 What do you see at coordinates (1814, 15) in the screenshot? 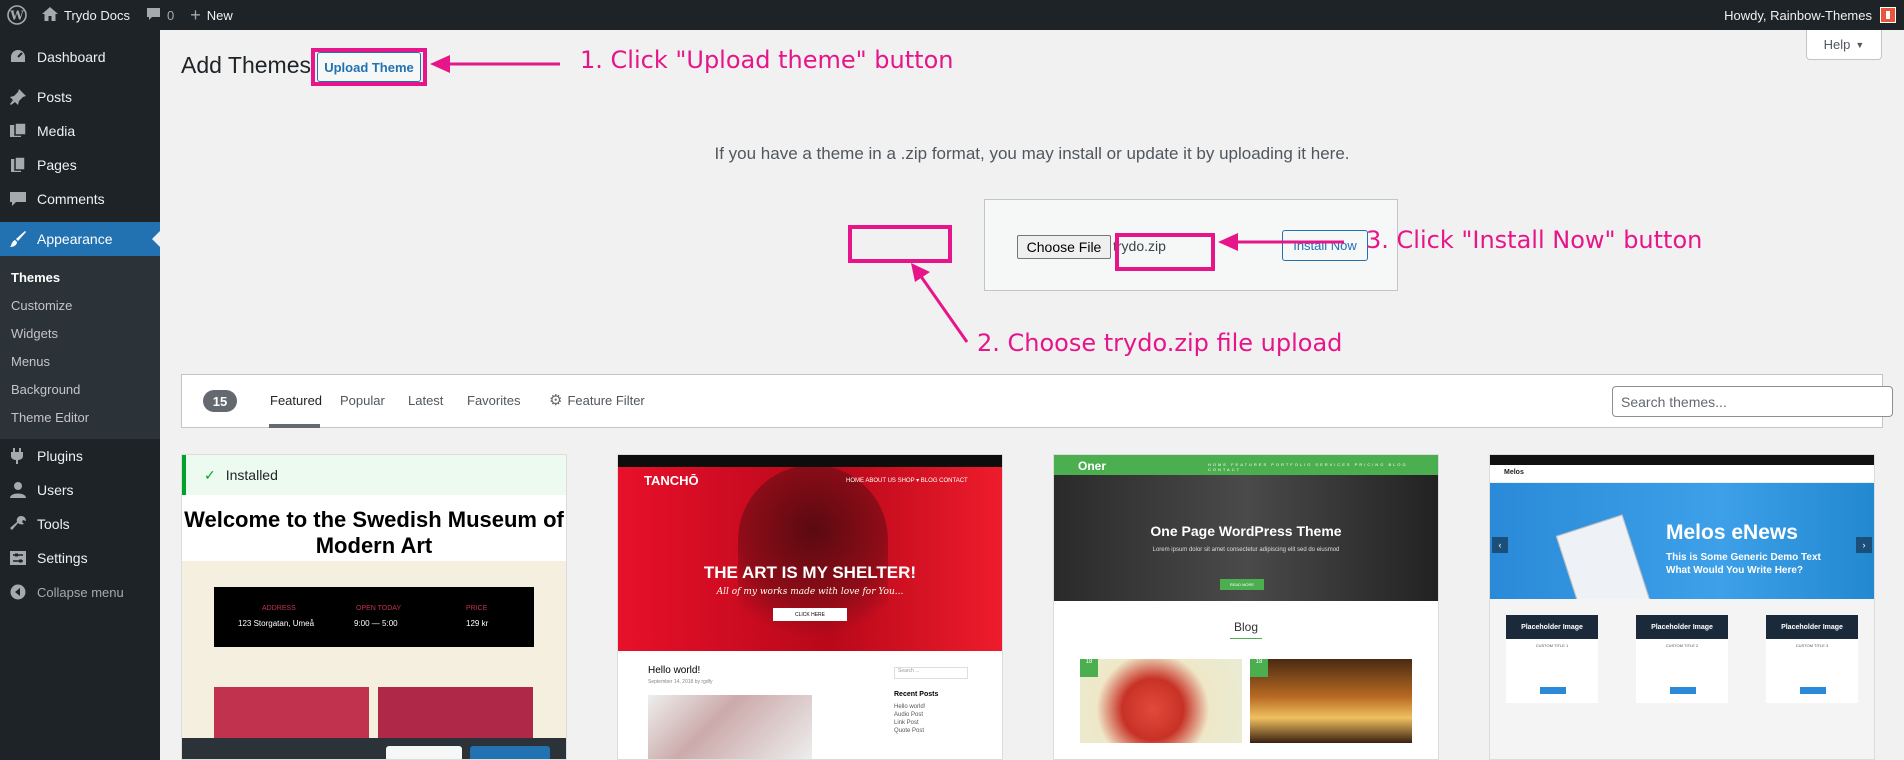
I see `my-account-link: Howdy, Rainbow-Themes` at bounding box center [1814, 15].